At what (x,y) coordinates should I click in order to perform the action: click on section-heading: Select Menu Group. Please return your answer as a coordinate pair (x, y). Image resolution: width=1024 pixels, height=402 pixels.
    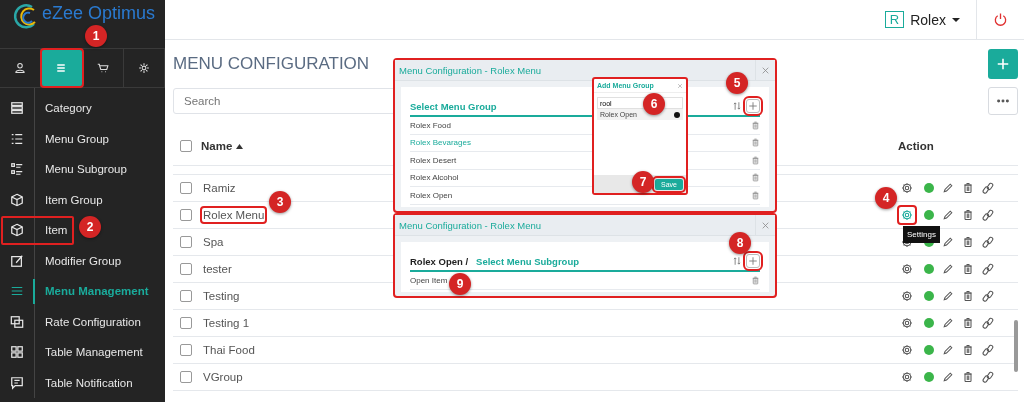
    Looking at the image, I should click on (453, 106).